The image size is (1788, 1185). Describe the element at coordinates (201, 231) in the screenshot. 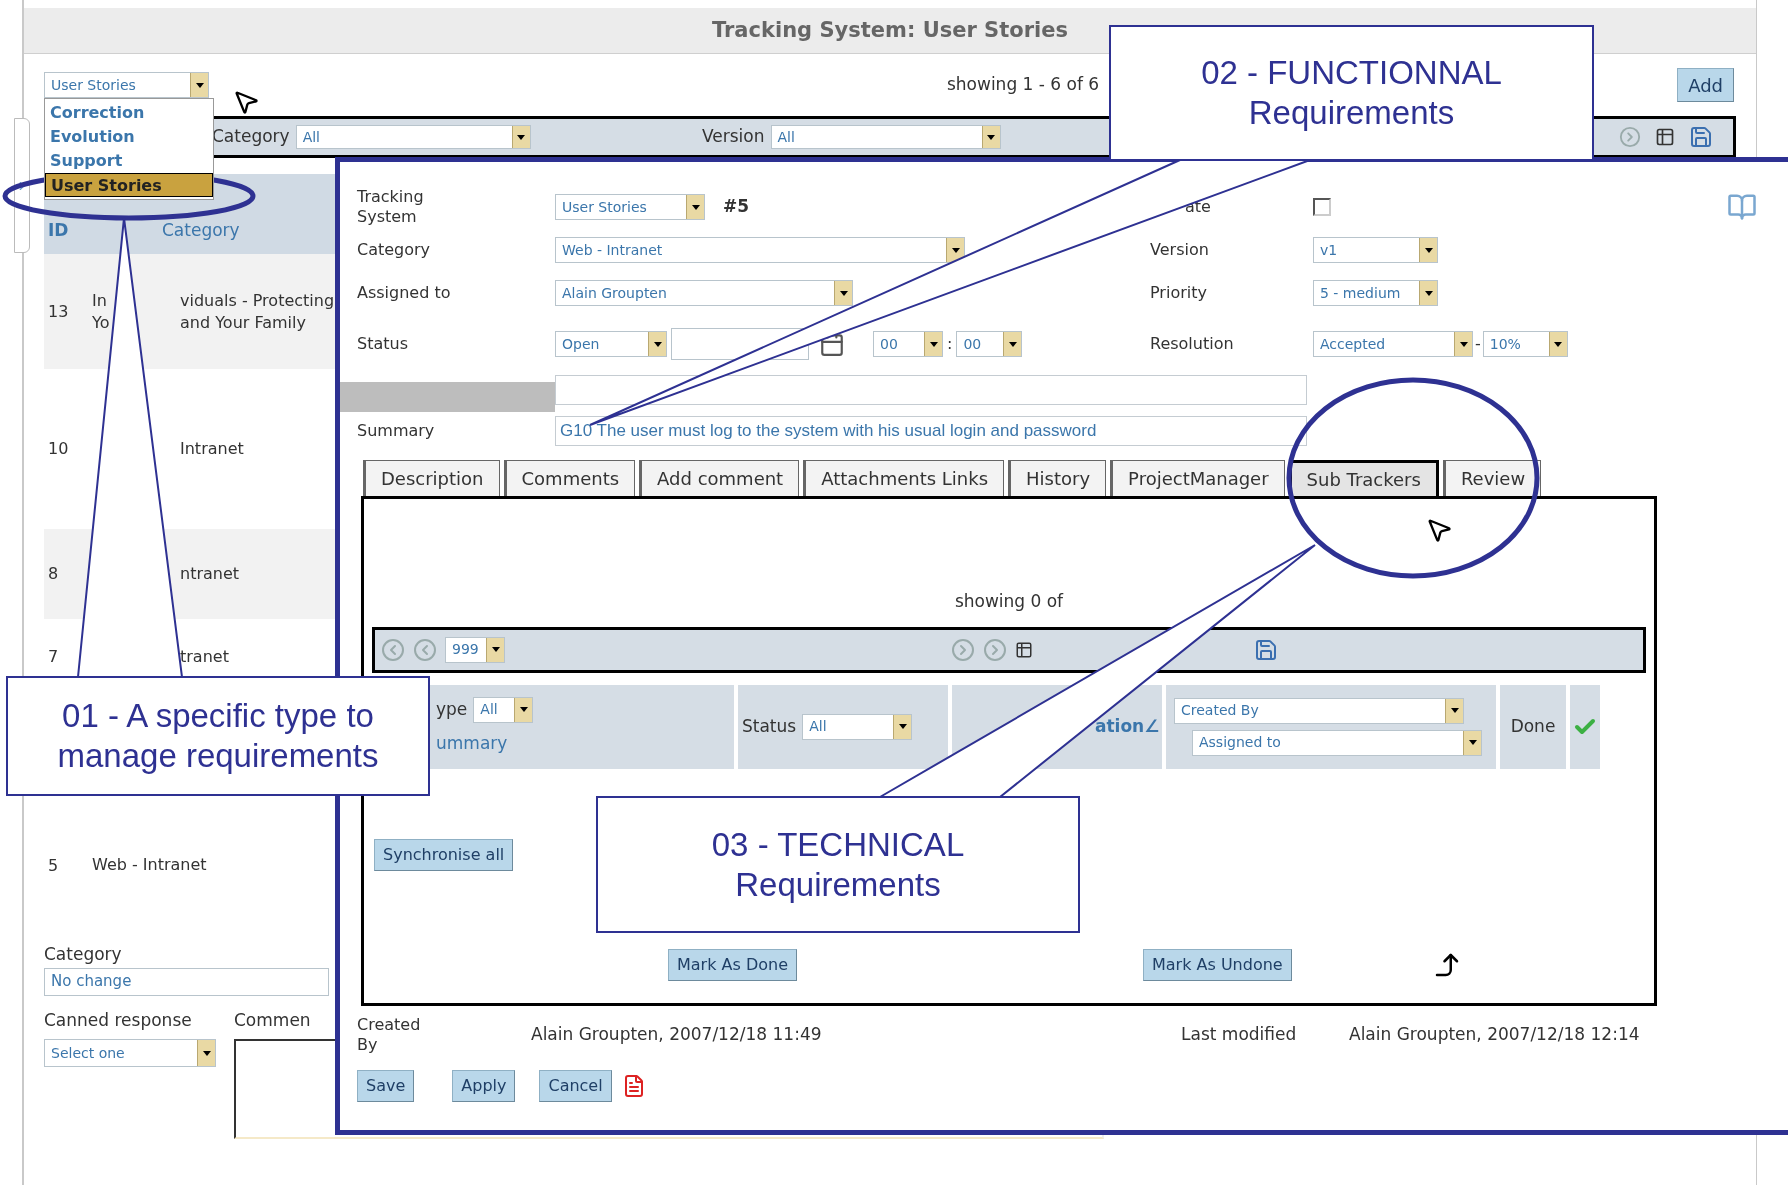

I see `column-header: Category` at that location.